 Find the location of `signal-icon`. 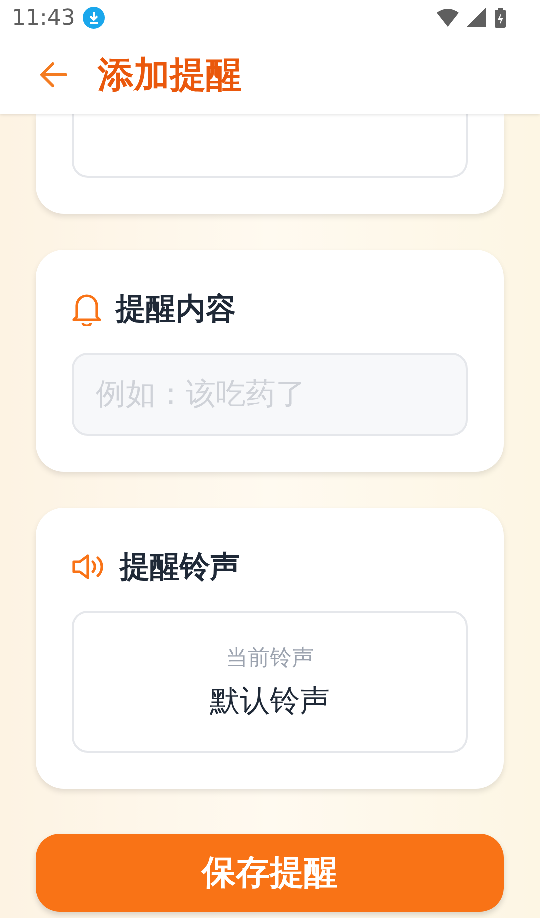

signal-icon is located at coordinates (477, 18).